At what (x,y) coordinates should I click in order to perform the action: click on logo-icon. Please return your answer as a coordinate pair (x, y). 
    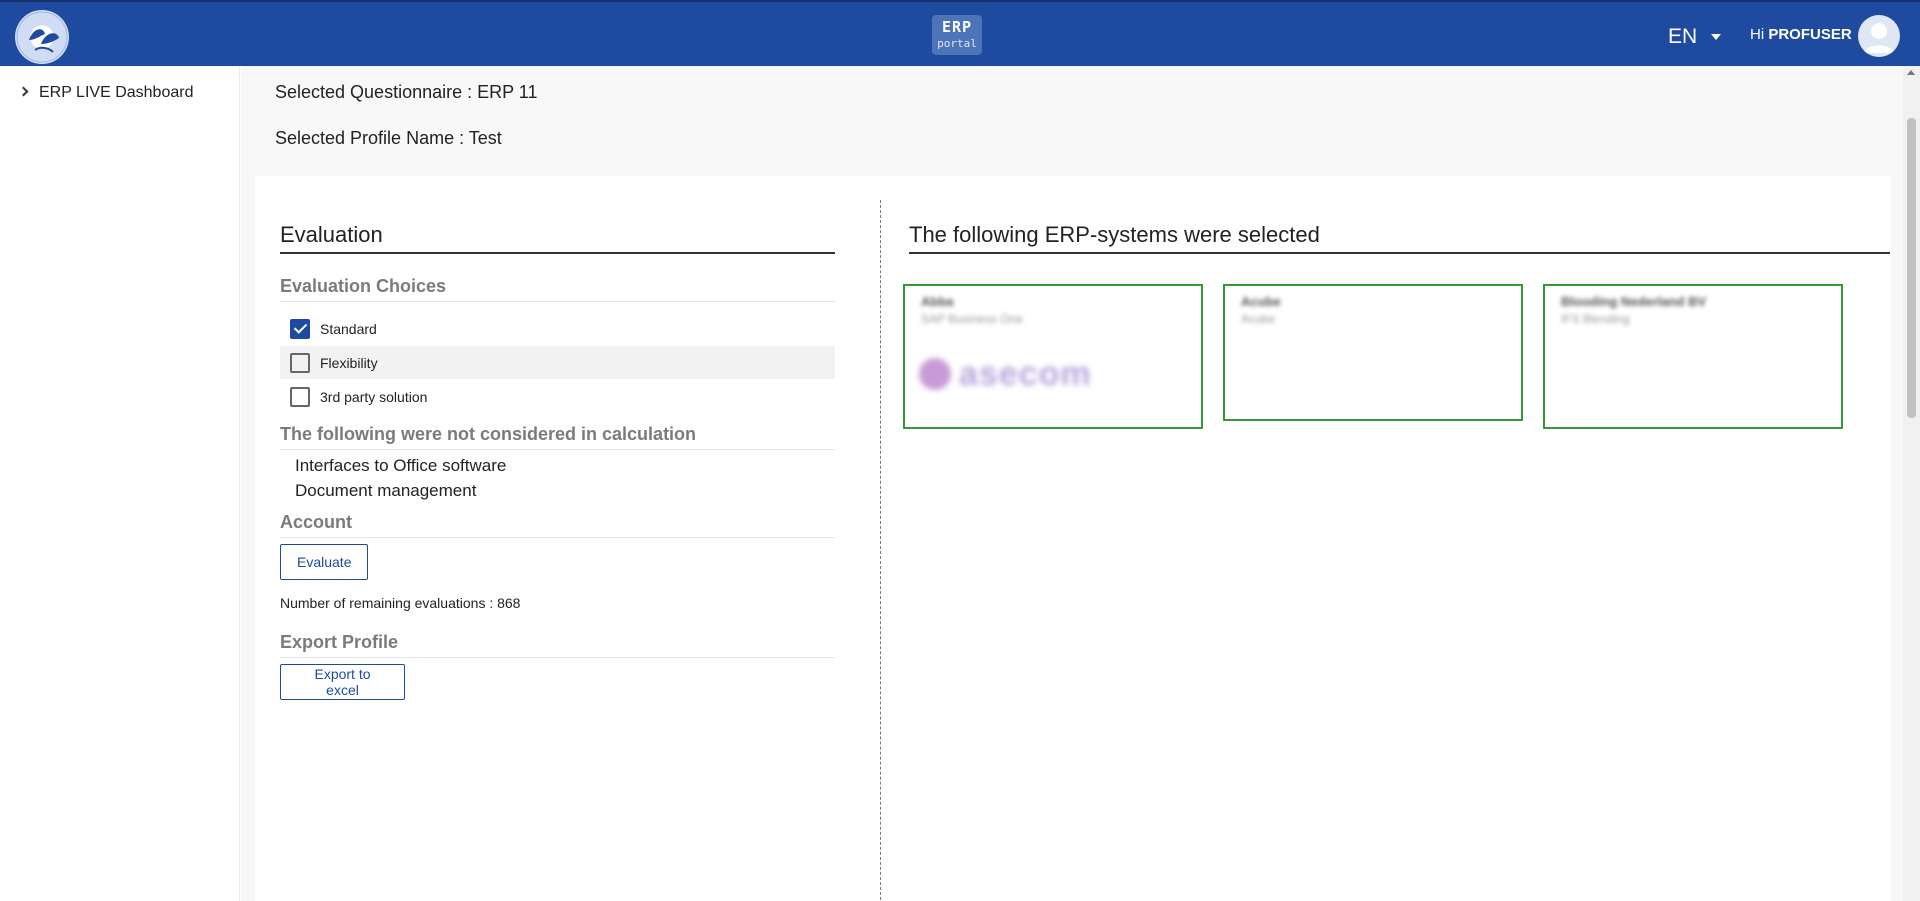
    Looking at the image, I should click on (42, 37).